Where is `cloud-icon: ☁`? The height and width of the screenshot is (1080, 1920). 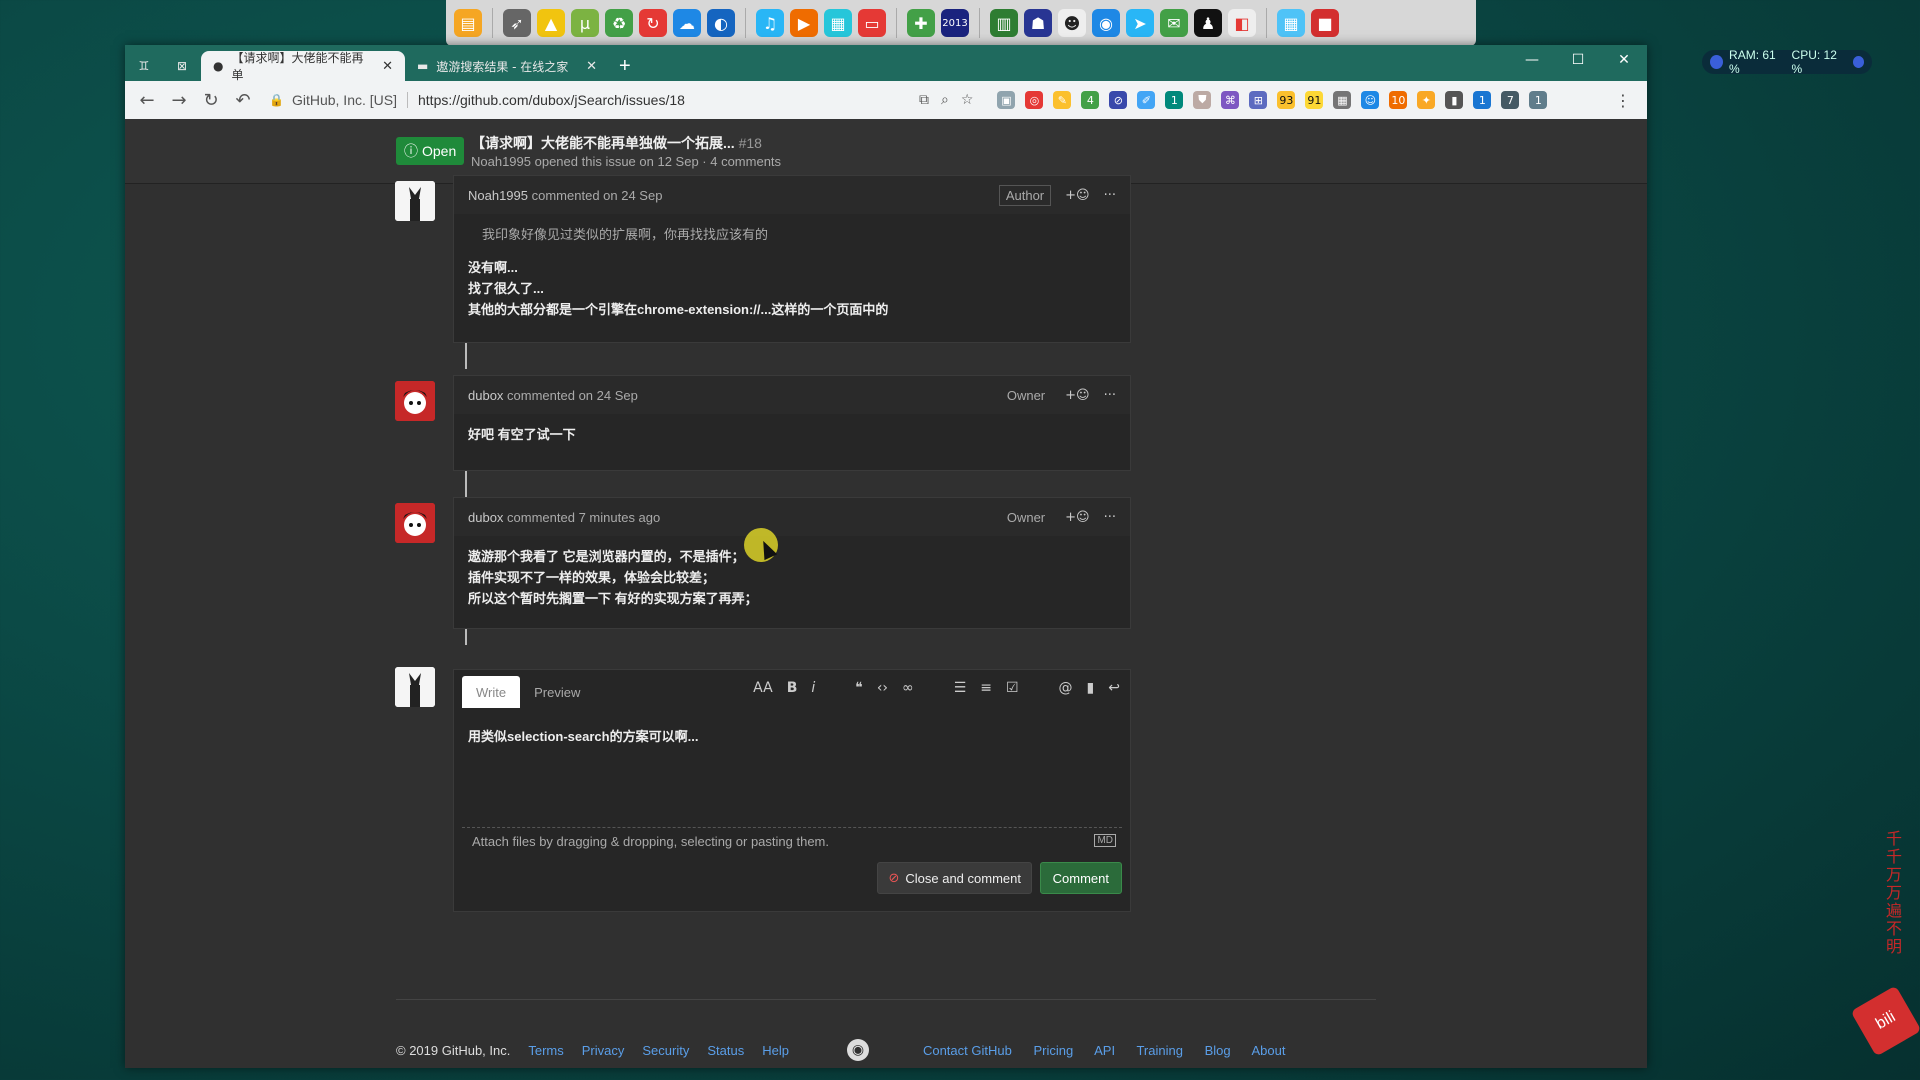
cloud-icon: ☁ is located at coordinates (687, 23).